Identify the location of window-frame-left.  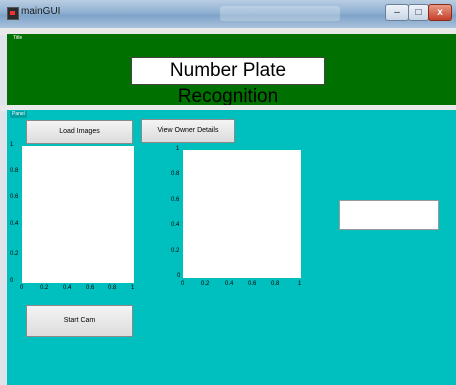
(3, 206).